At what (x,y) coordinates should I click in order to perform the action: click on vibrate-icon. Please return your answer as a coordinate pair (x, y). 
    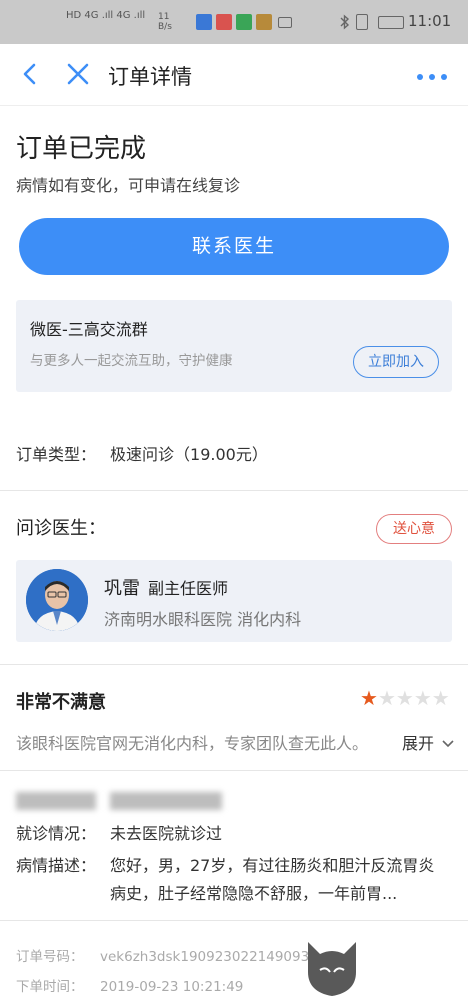
    Looking at the image, I should click on (362, 22).